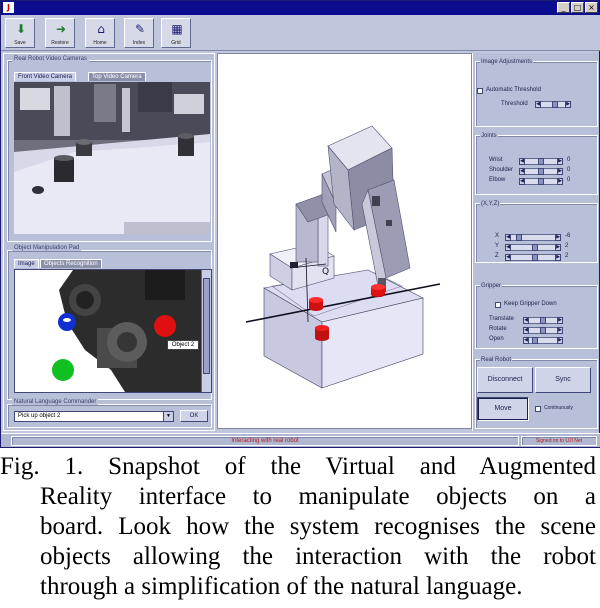 The height and width of the screenshot is (608, 600). I want to click on home-button: ⌂ Home, so click(100, 33).